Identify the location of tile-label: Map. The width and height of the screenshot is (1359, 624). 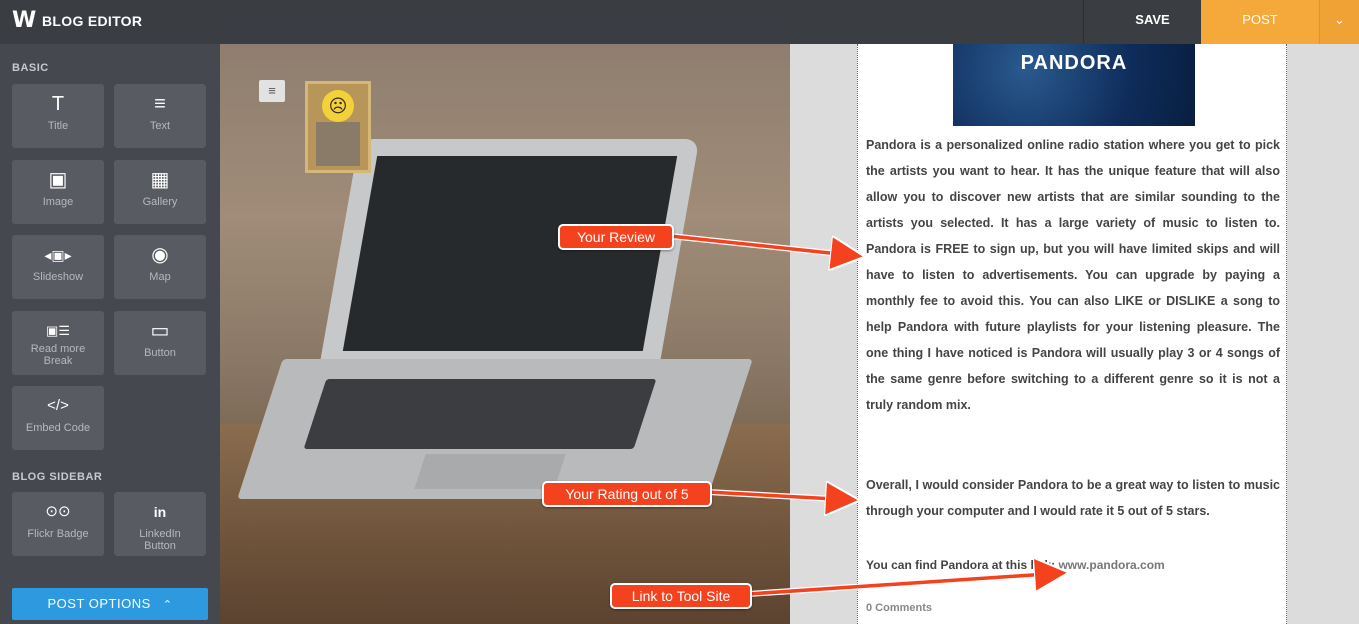
(160, 277).